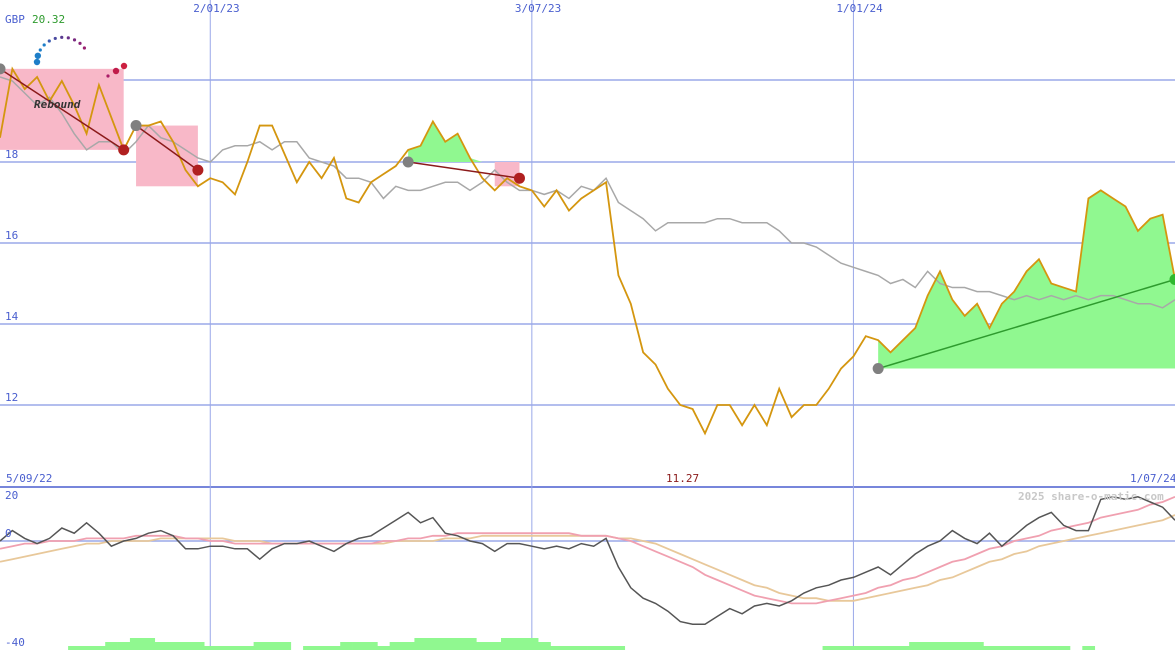 Image resolution: width=1175 pixels, height=650 pixels. Describe the element at coordinates (587, 558) in the screenshot. I see `slow-average-line` at that location.